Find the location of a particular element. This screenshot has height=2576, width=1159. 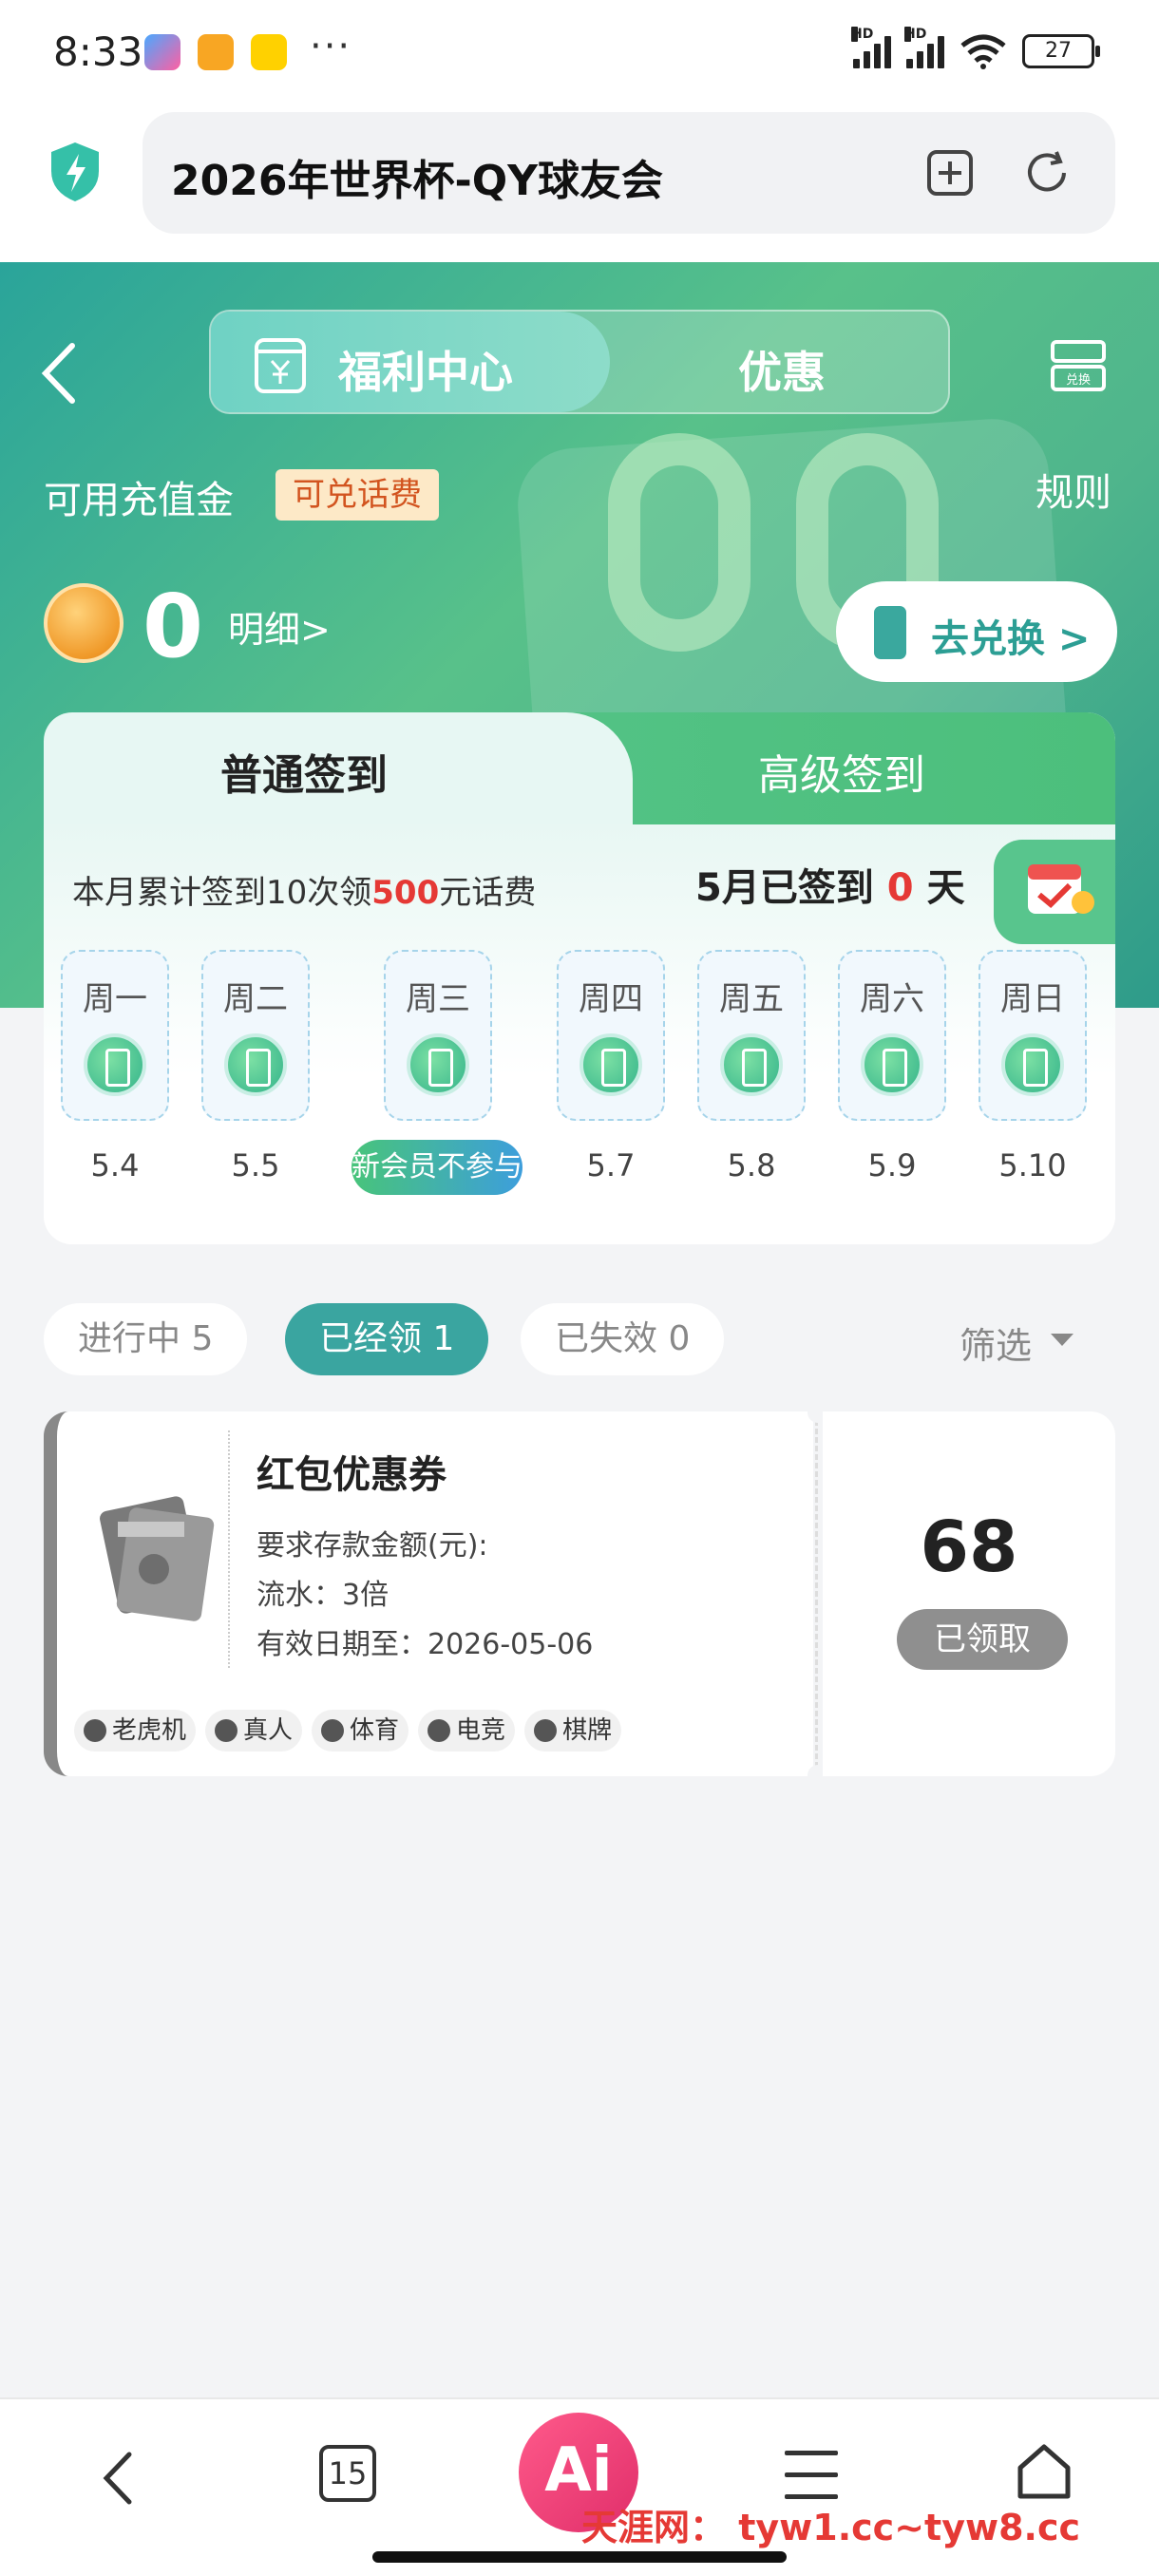

nav-back-icon is located at coordinates (118, 2478).